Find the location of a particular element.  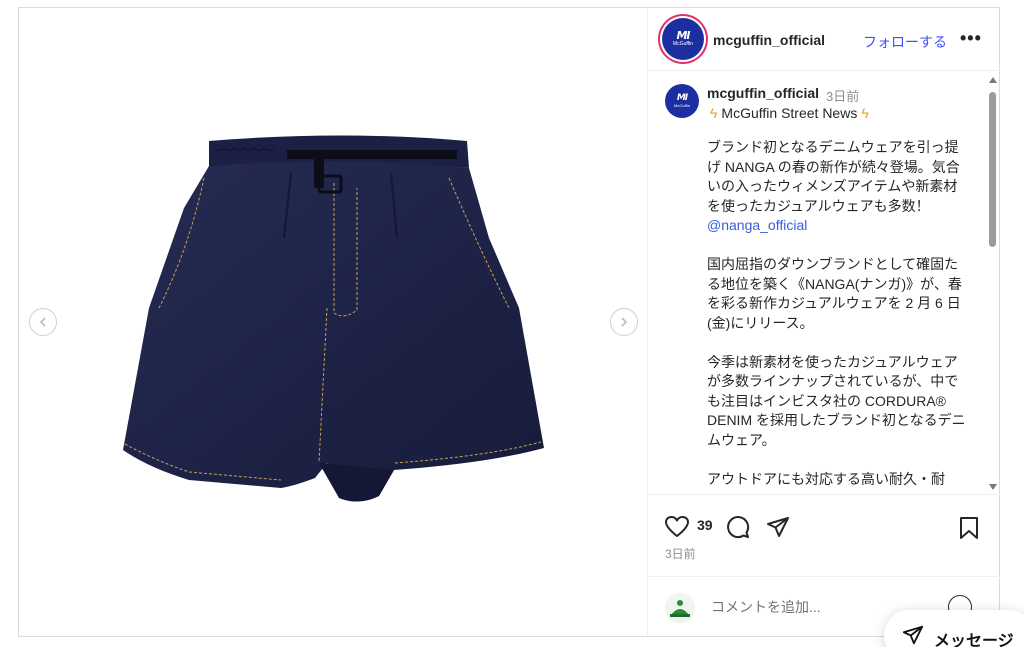

chevron-right-icon is located at coordinates (624, 322).